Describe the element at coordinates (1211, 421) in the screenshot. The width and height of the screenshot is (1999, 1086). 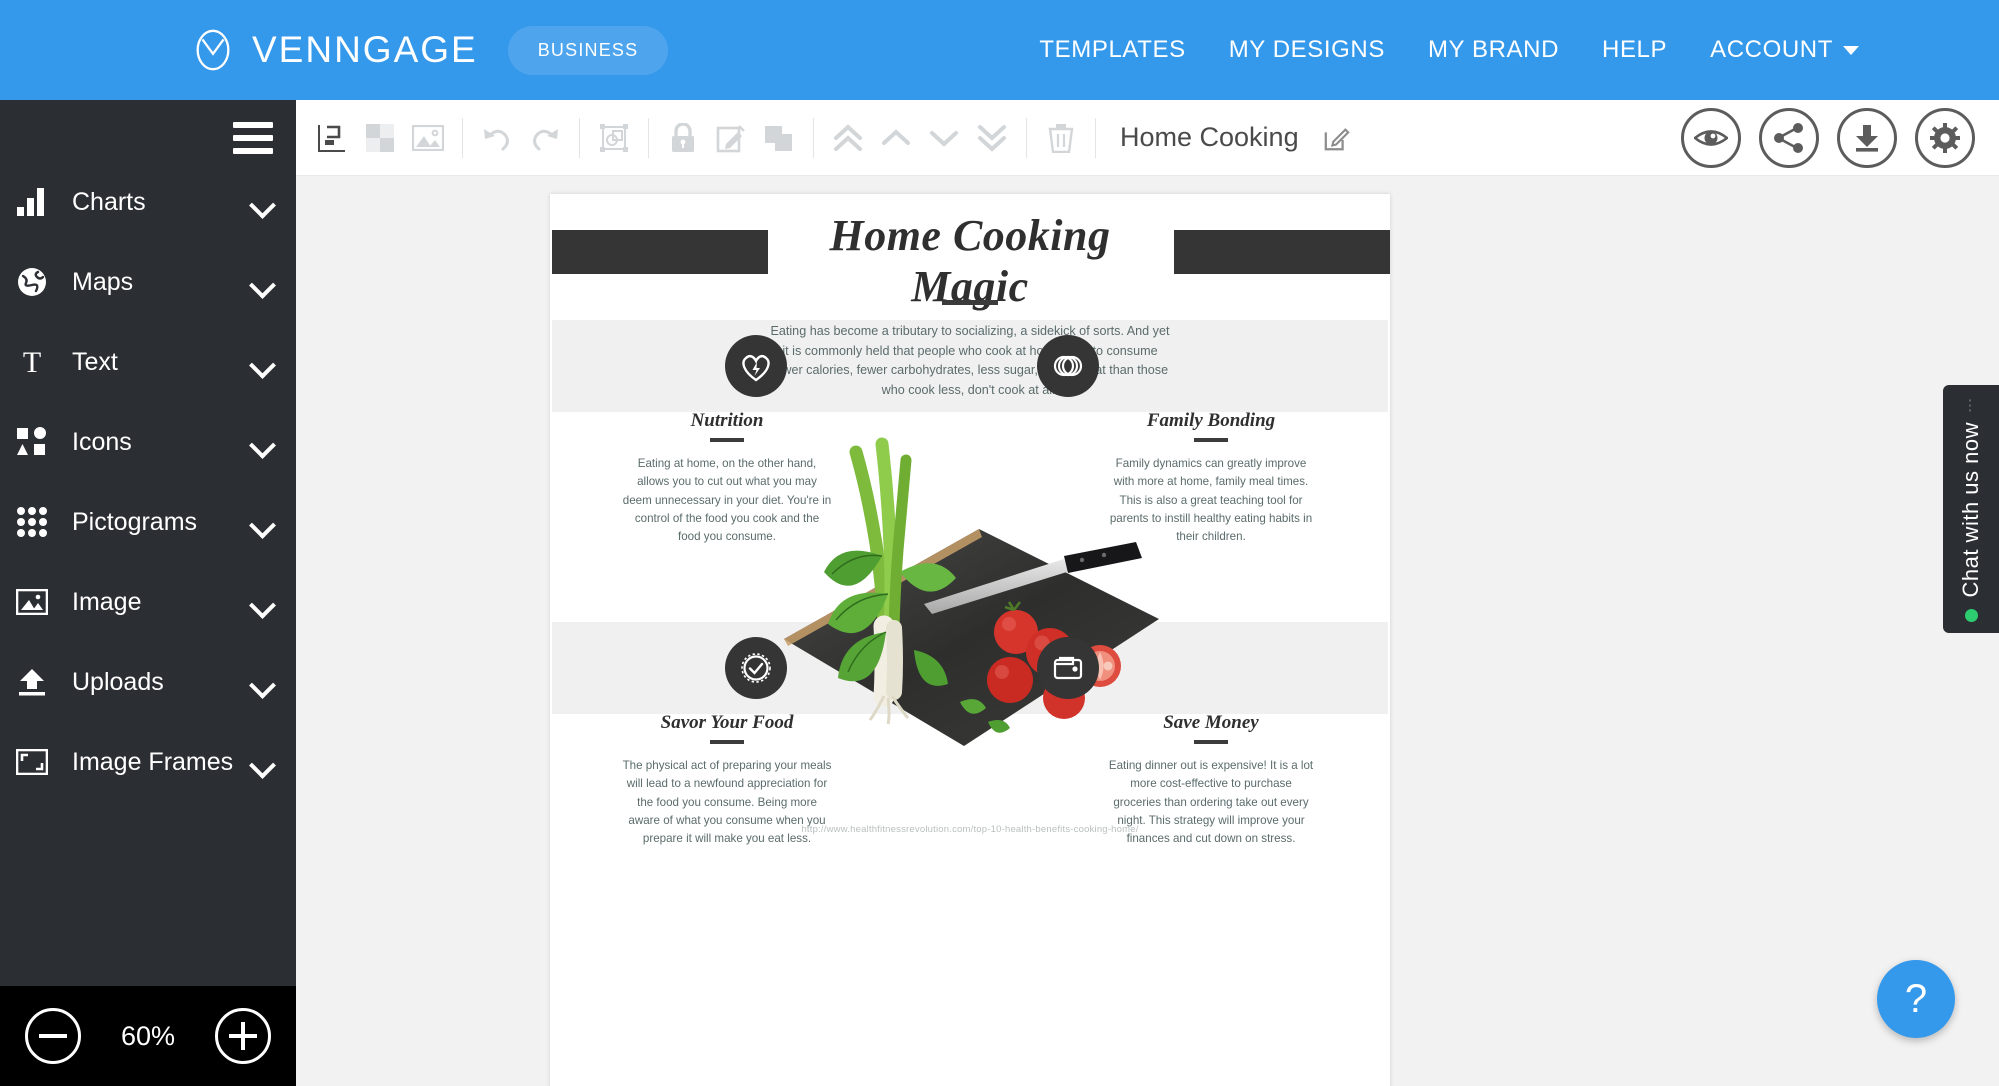
I see `section-heading-family-bonding: Family Bonding` at that location.